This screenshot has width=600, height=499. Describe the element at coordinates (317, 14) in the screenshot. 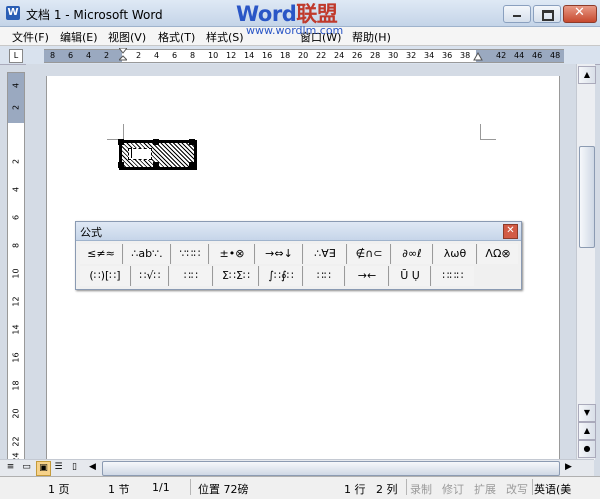

I see `watermark-brand-cn: 联盟` at that location.